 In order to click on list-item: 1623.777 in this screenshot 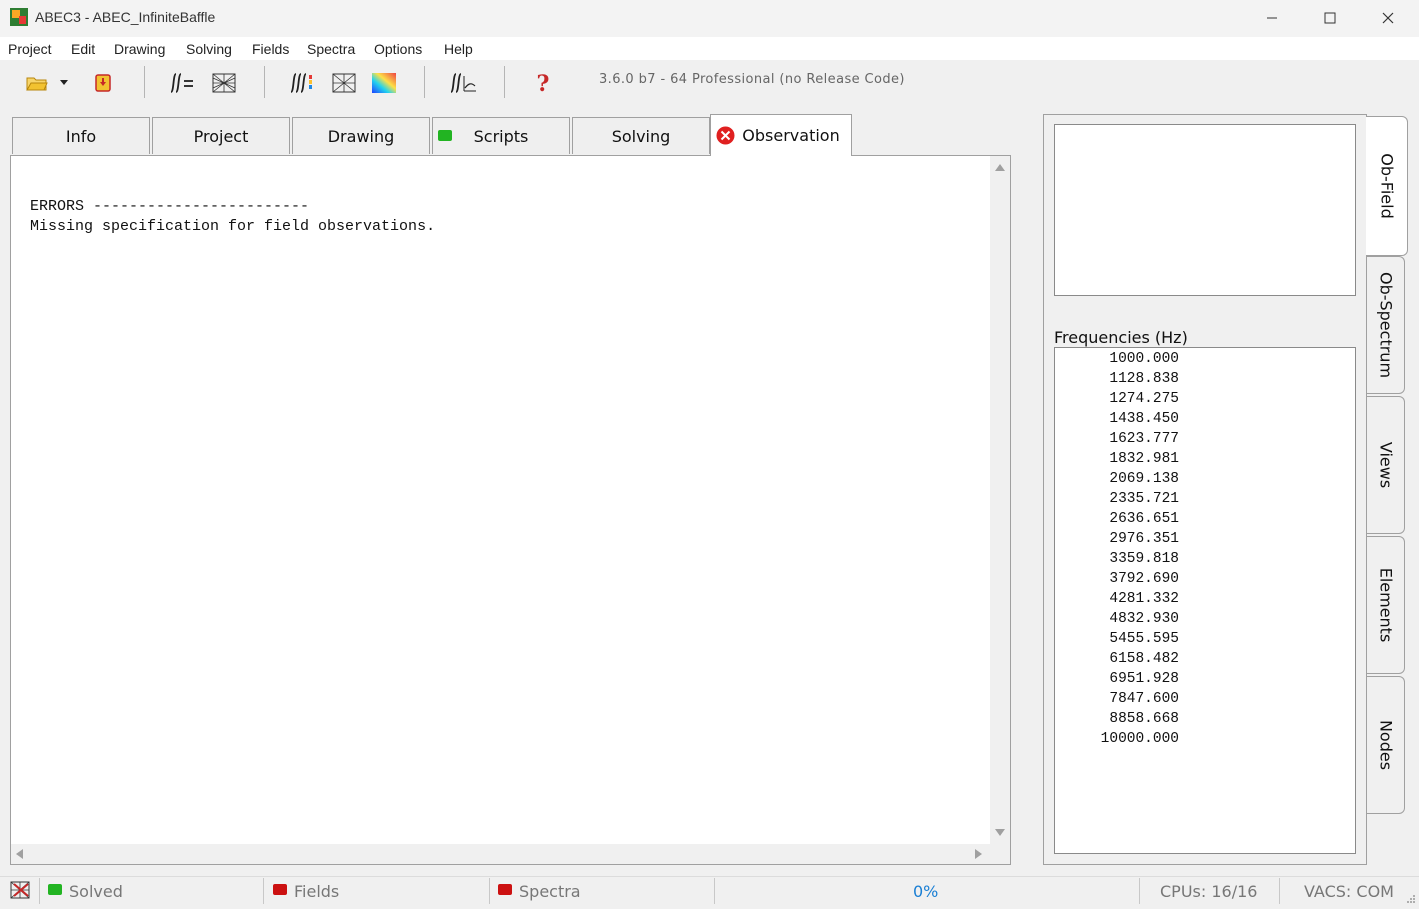, I will do `click(1144, 439)`.